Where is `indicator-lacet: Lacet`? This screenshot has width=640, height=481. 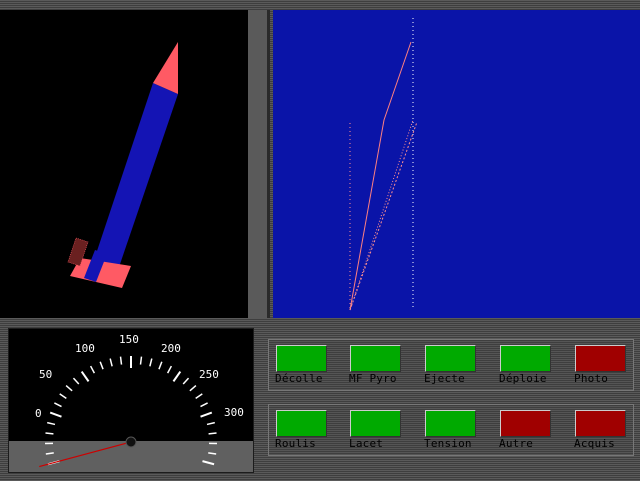
indicator-lacet: Lacet is located at coordinates (380, 430).